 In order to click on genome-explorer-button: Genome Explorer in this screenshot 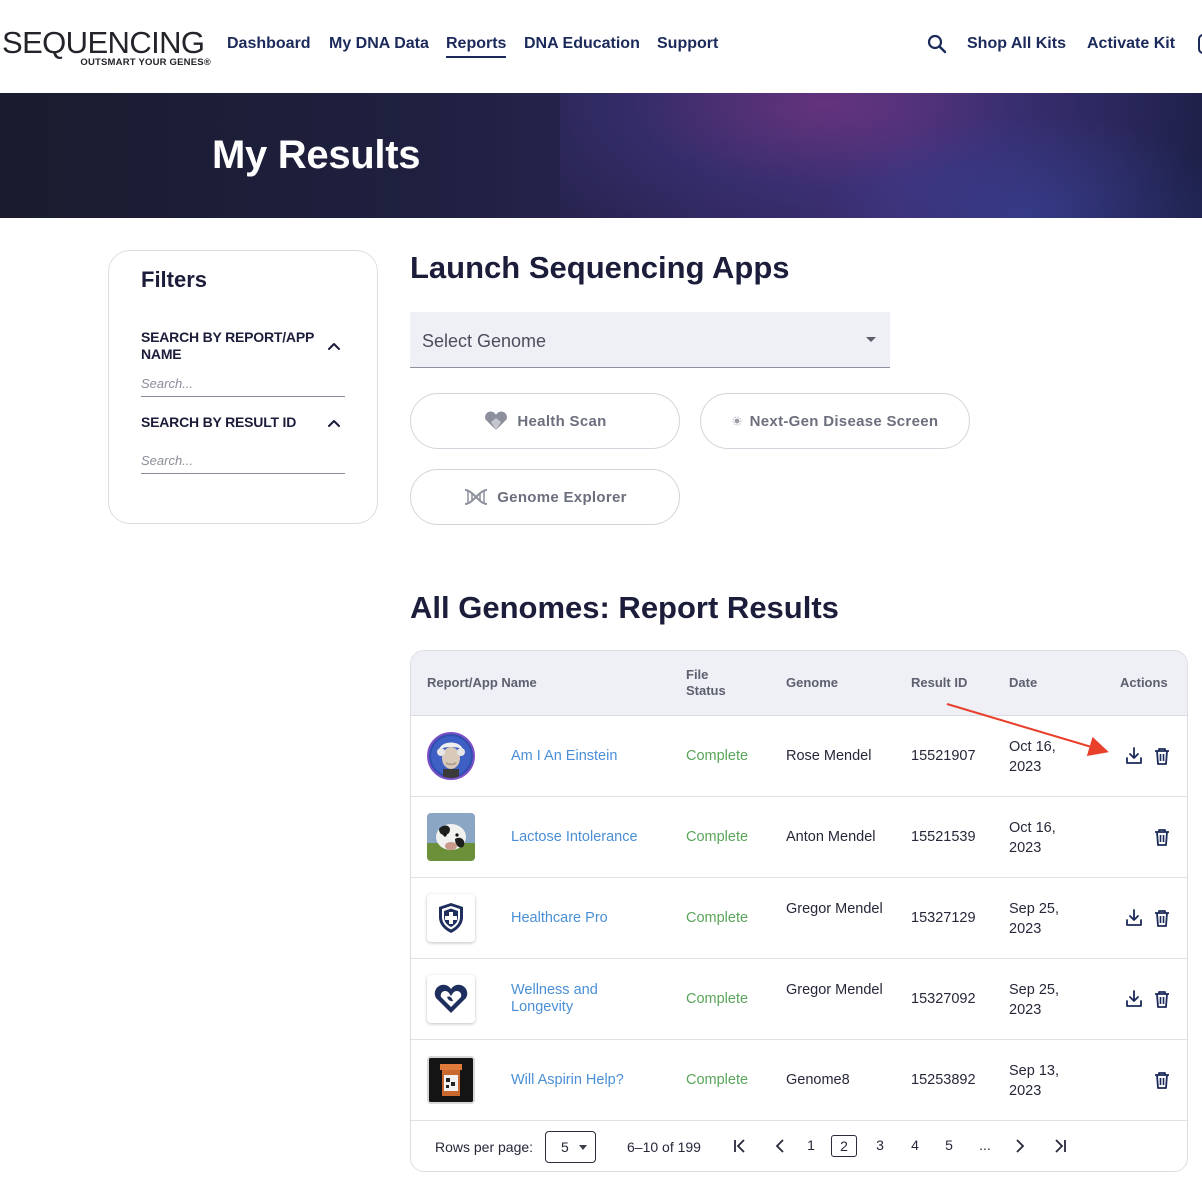, I will do `click(545, 497)`.